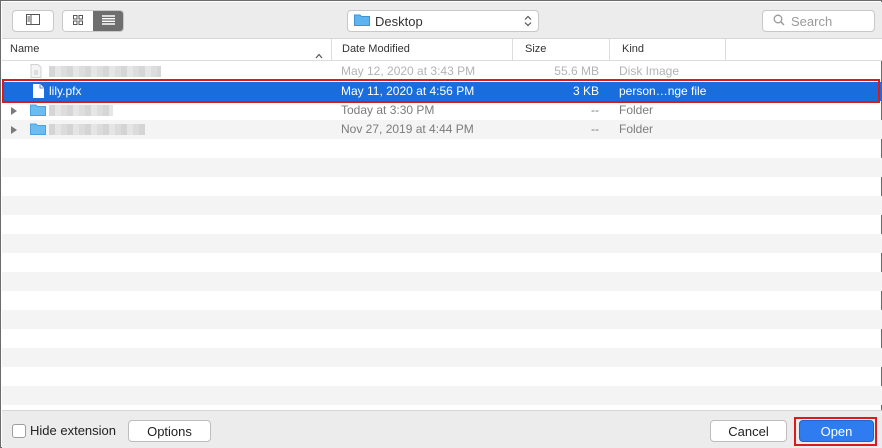 The height and width of the screenshot is (448, 882). Describe the element at coordinates (782, 21) in the screenshot. I see `search-icon` at that location.